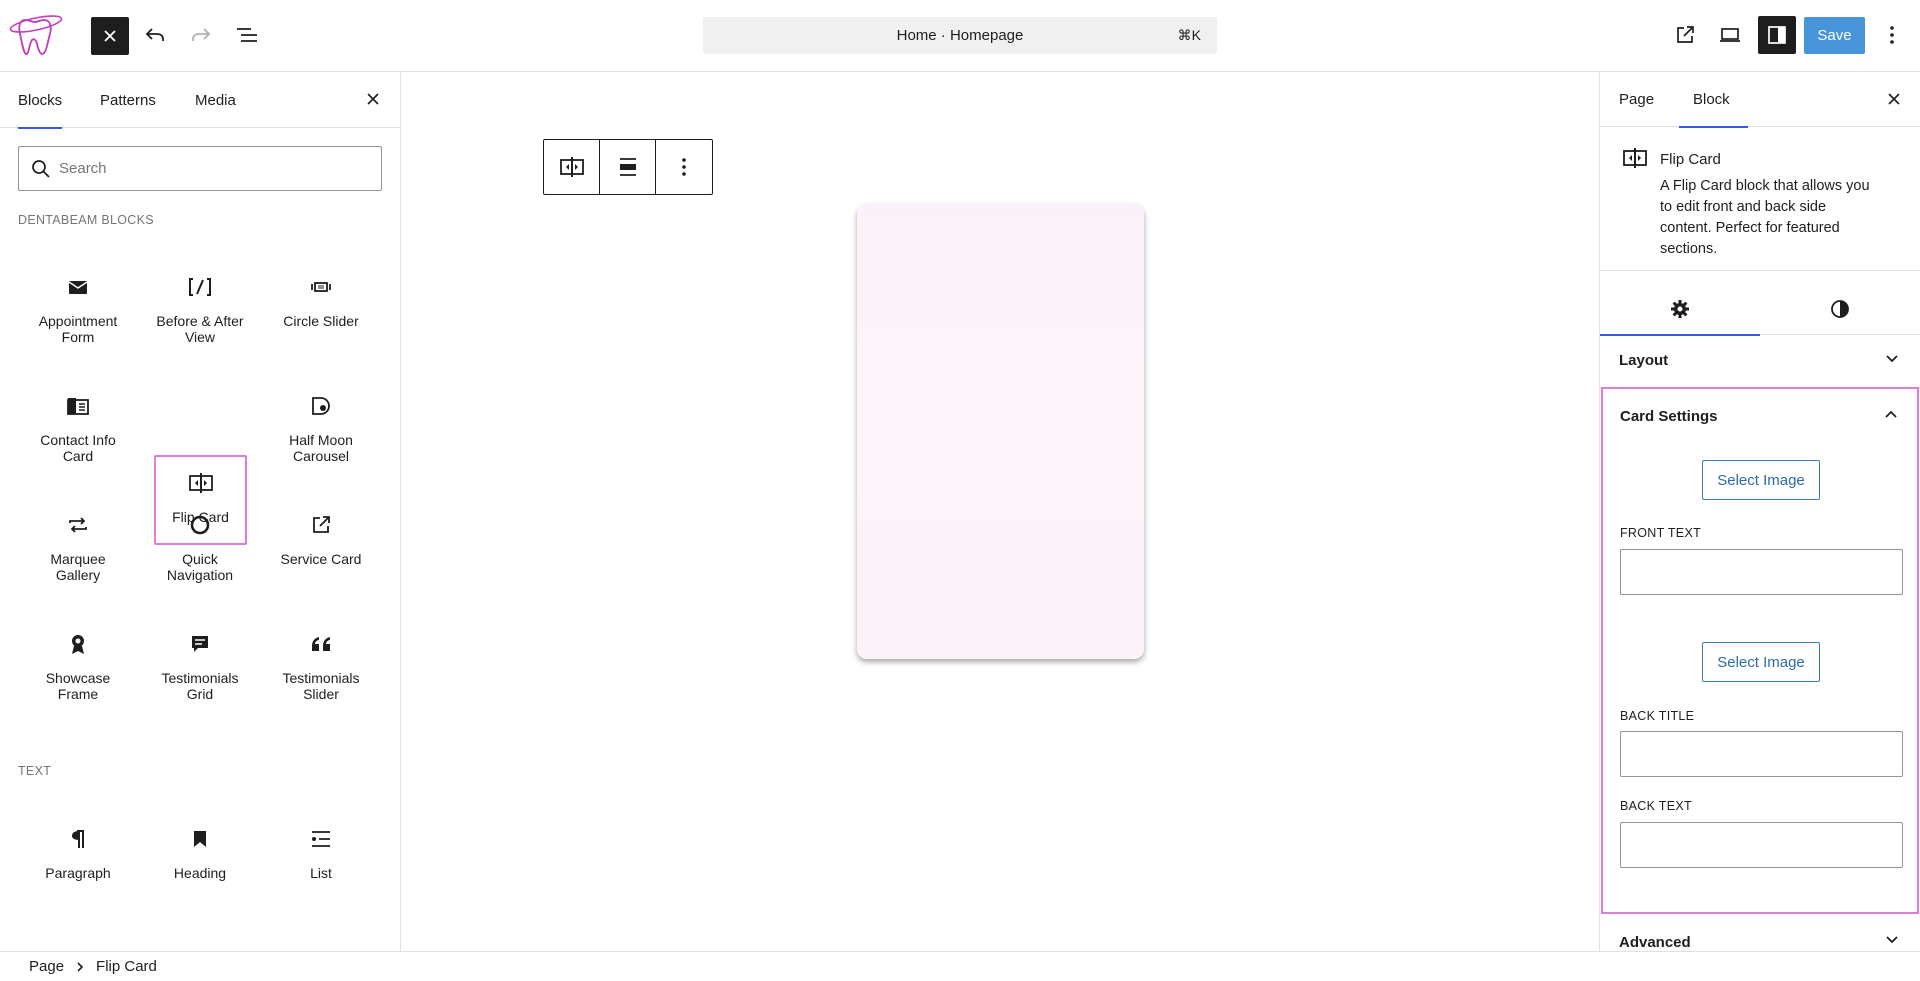 The height and width of the screenshot is (981, 1920). Describe the element at coordinates (40, 100) in the screenshot. I see `tab-blocks: Blocks` at that location.